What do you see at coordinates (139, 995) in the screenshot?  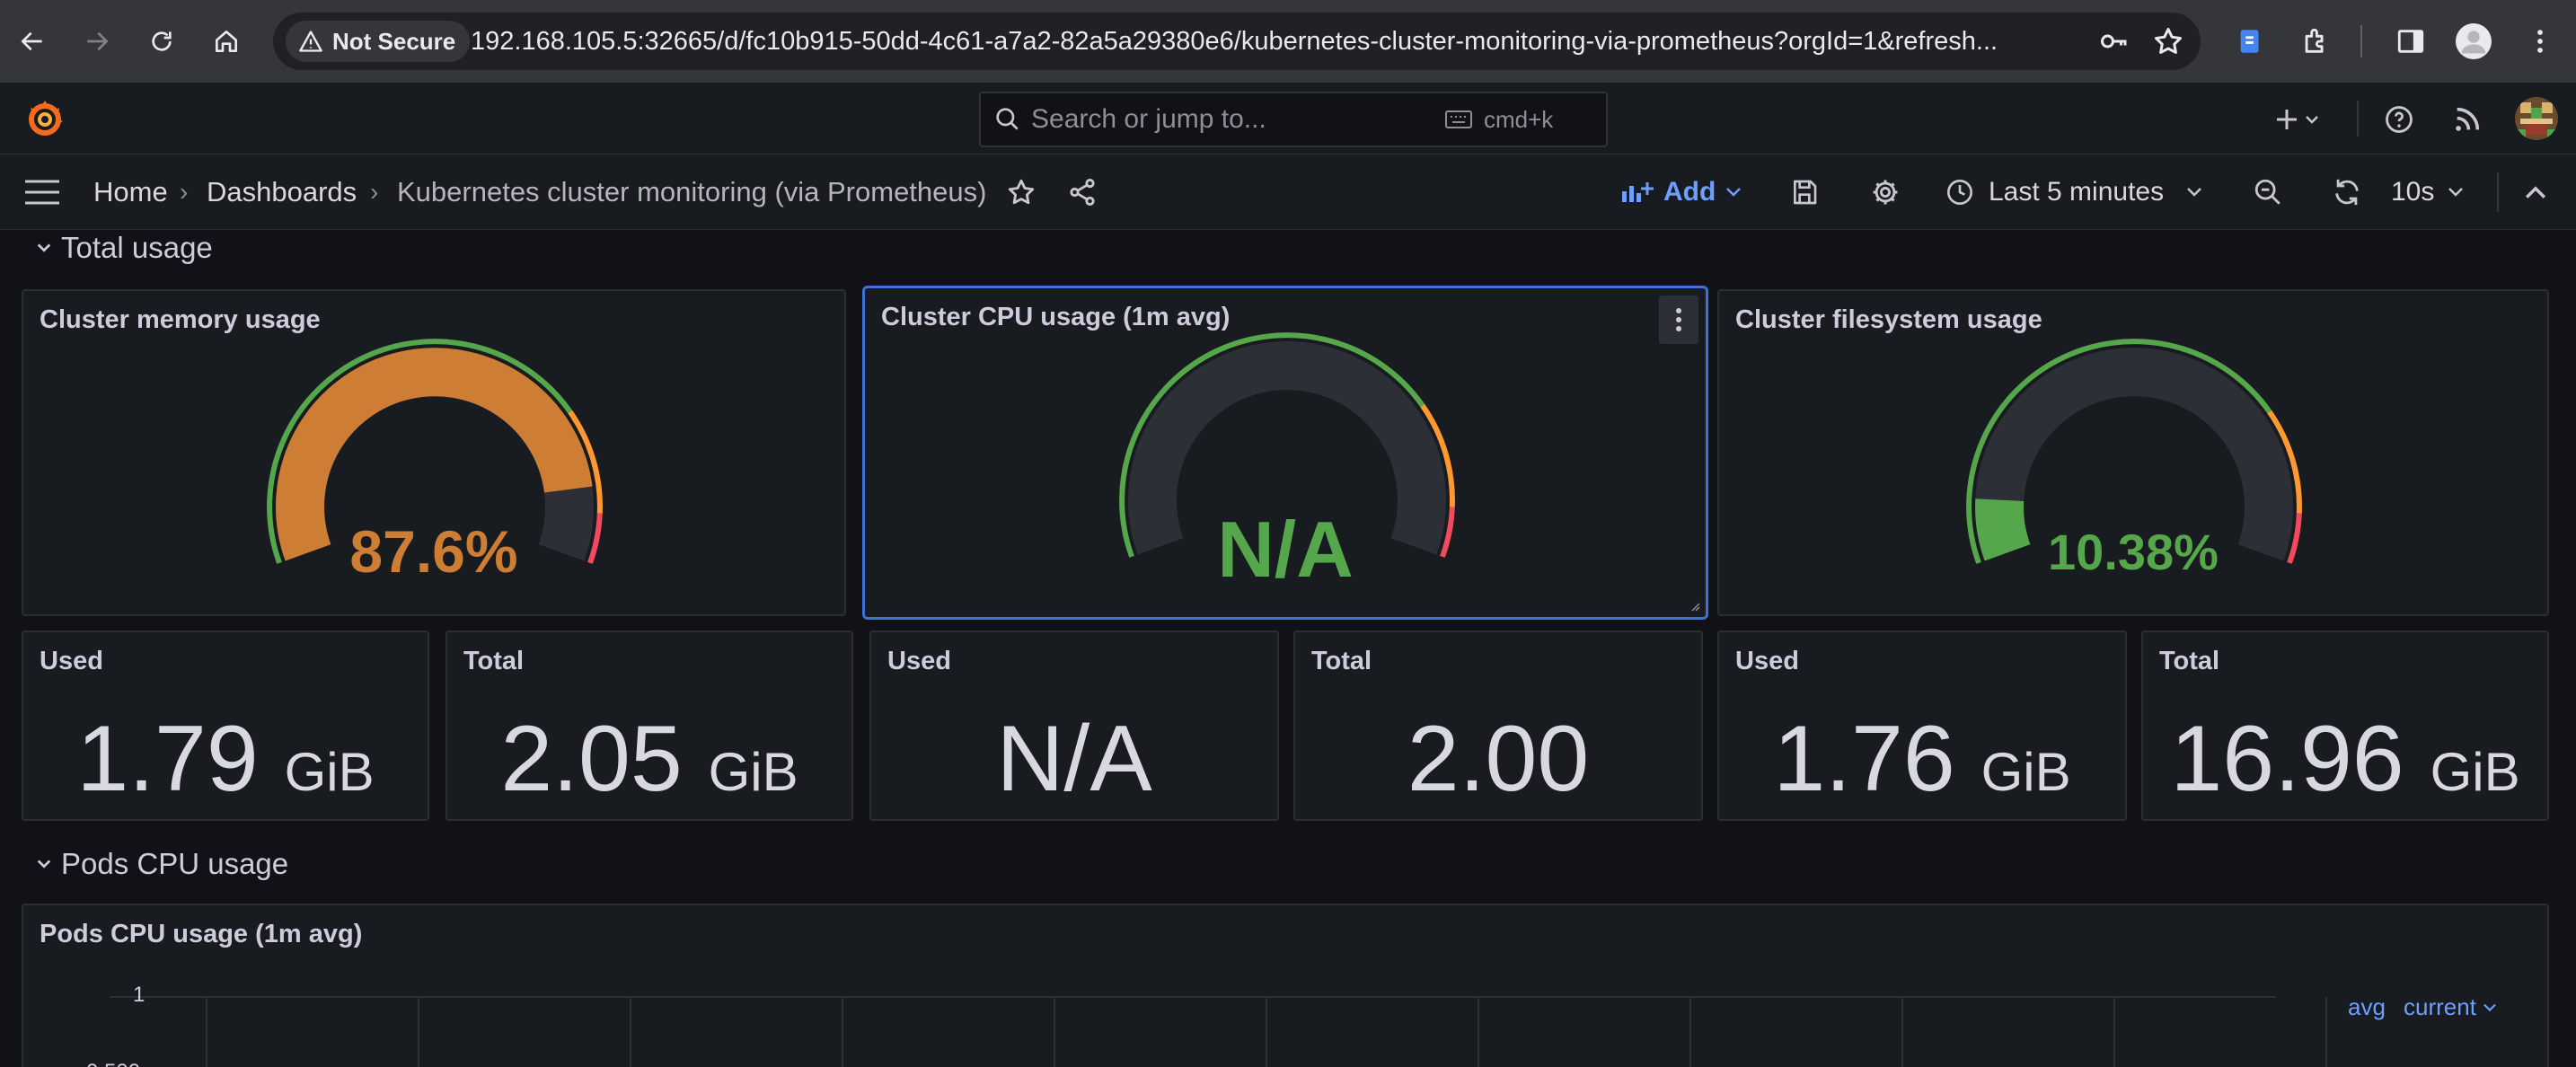 I see `y-axis-tick: 1` at bounding box center [139, 995].